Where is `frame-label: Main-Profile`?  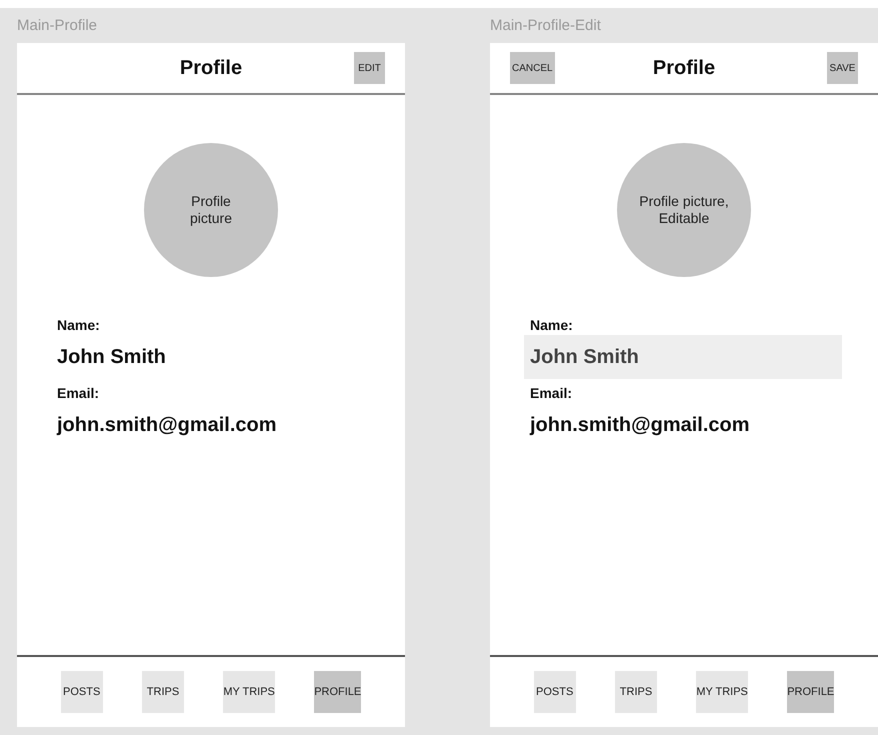
frame-label: Main-Profile is located at coordinates (57, 26).